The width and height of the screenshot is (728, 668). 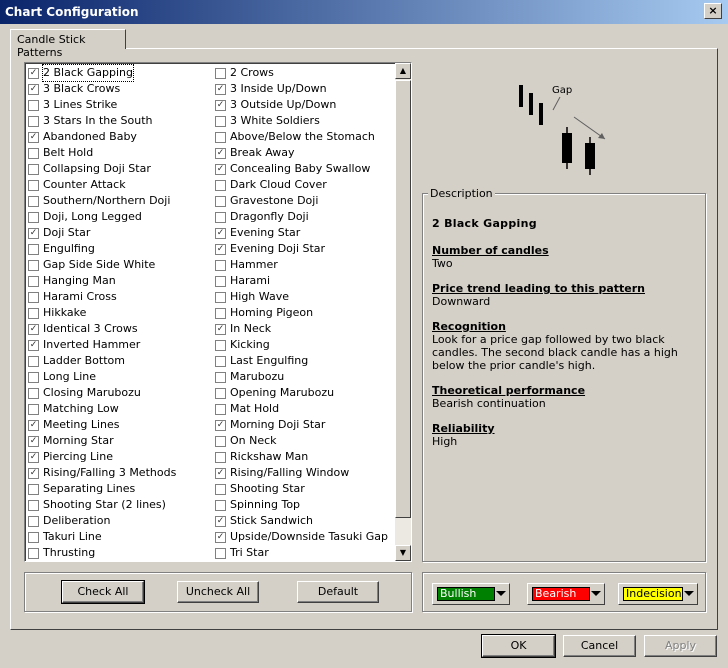 What do you see at coordinates (301, 153) in the screenshot?
I see `pattern-item: ✓ Break Away` at bounding box center [301, 153].